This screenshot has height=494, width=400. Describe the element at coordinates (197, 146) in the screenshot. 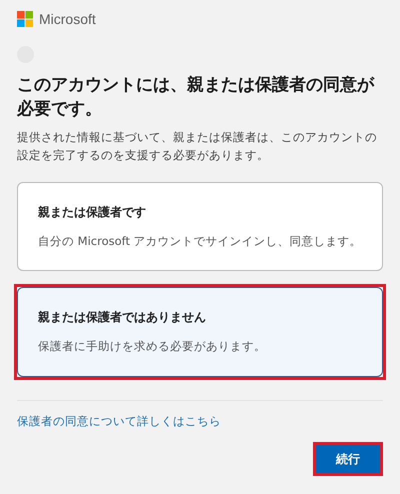

I see `description-text: 提供された情報に基づいて、親または保護者は、このアカウントの設定を完了するのを支援する必要があります。` at that location.